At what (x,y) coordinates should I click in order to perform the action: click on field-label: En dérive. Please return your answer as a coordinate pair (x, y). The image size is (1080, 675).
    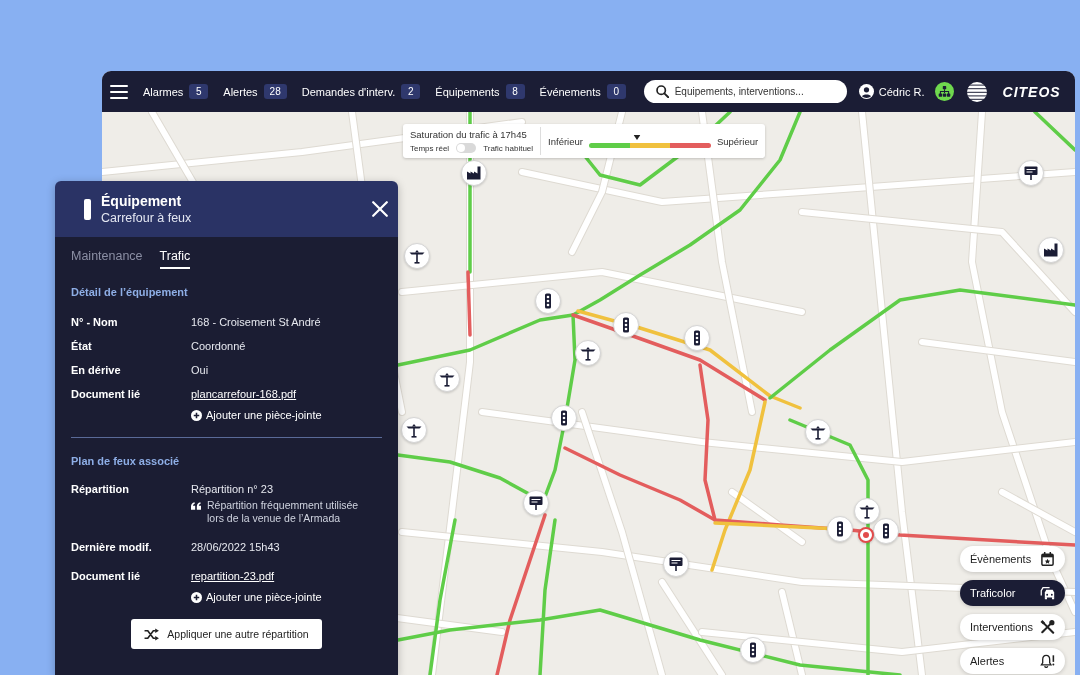
    Looking at the image, I should click on (96, 370).